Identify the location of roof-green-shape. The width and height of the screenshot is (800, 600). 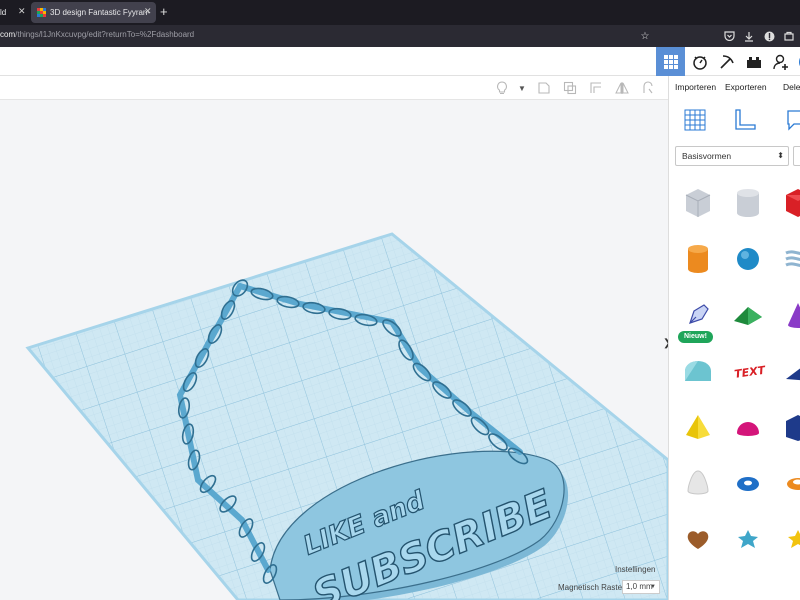
(748, 315).